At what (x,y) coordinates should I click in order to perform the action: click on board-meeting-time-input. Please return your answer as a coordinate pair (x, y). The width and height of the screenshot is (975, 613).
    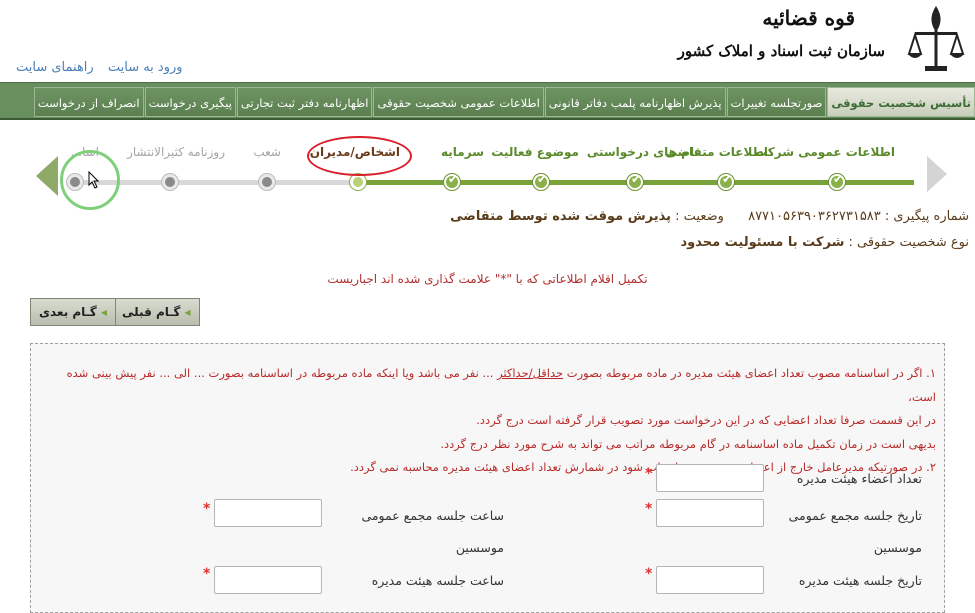
    Looking at the image, I should click on (268, 580).